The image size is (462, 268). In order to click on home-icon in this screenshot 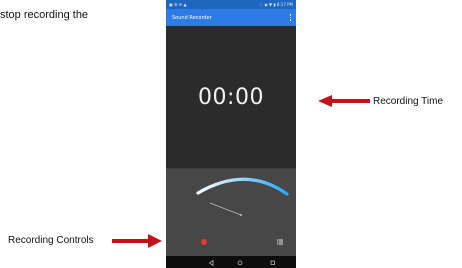, I will do `click(240, 263)`.